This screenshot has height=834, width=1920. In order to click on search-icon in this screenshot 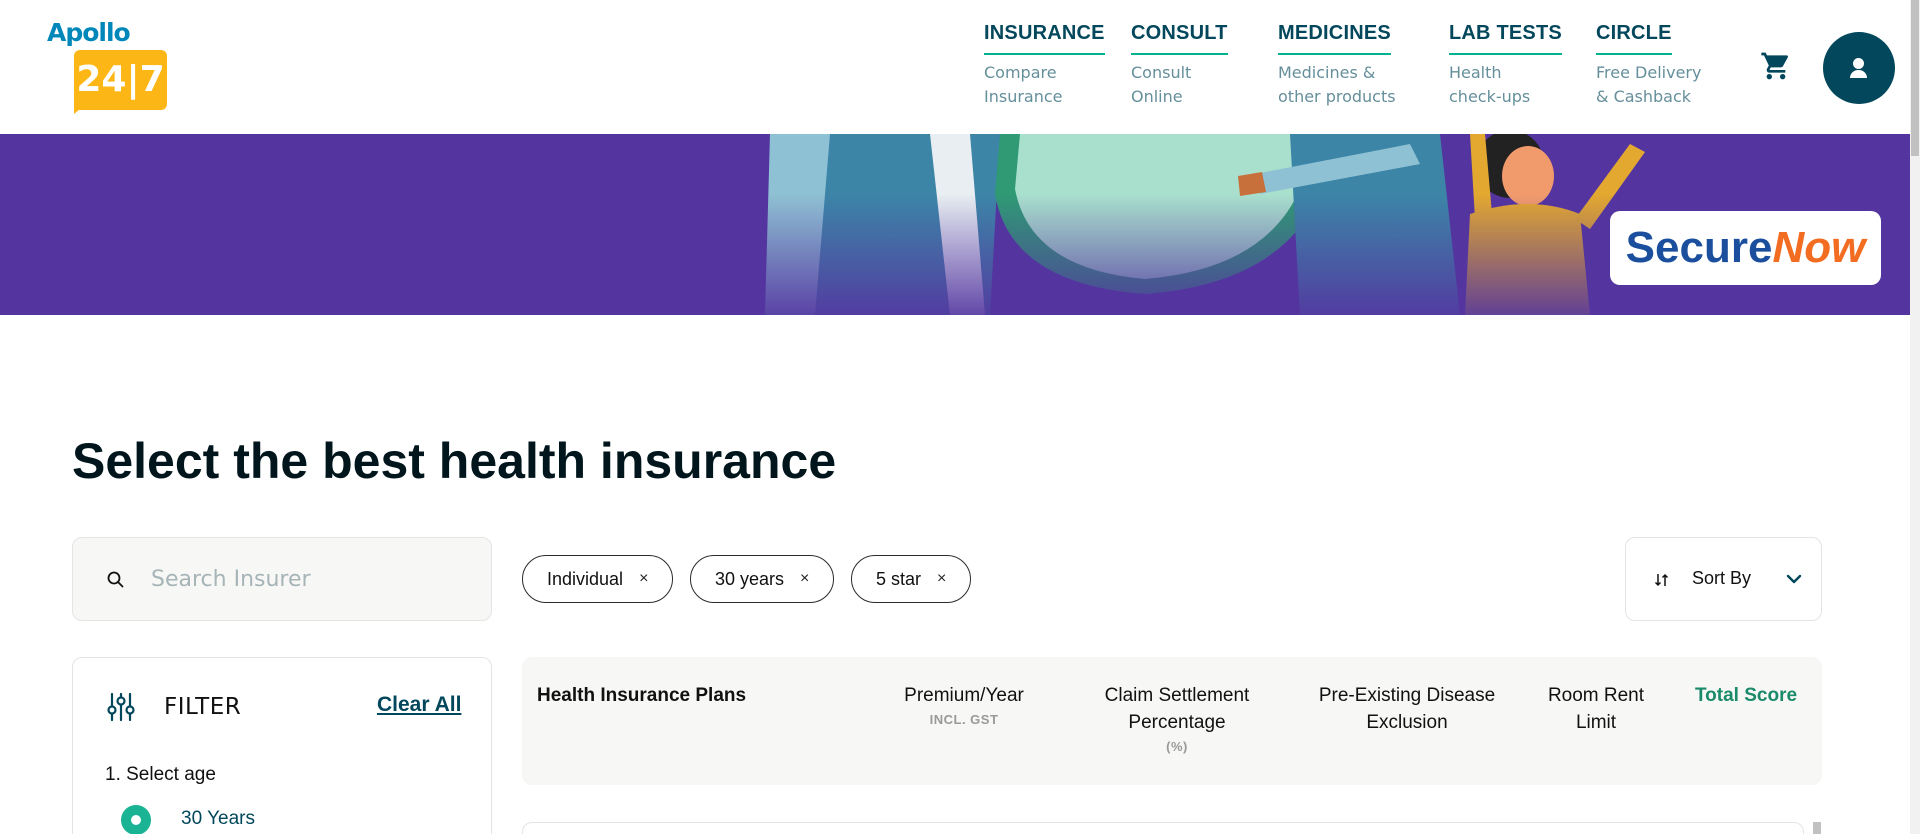, I will do `click(115, 579)`.